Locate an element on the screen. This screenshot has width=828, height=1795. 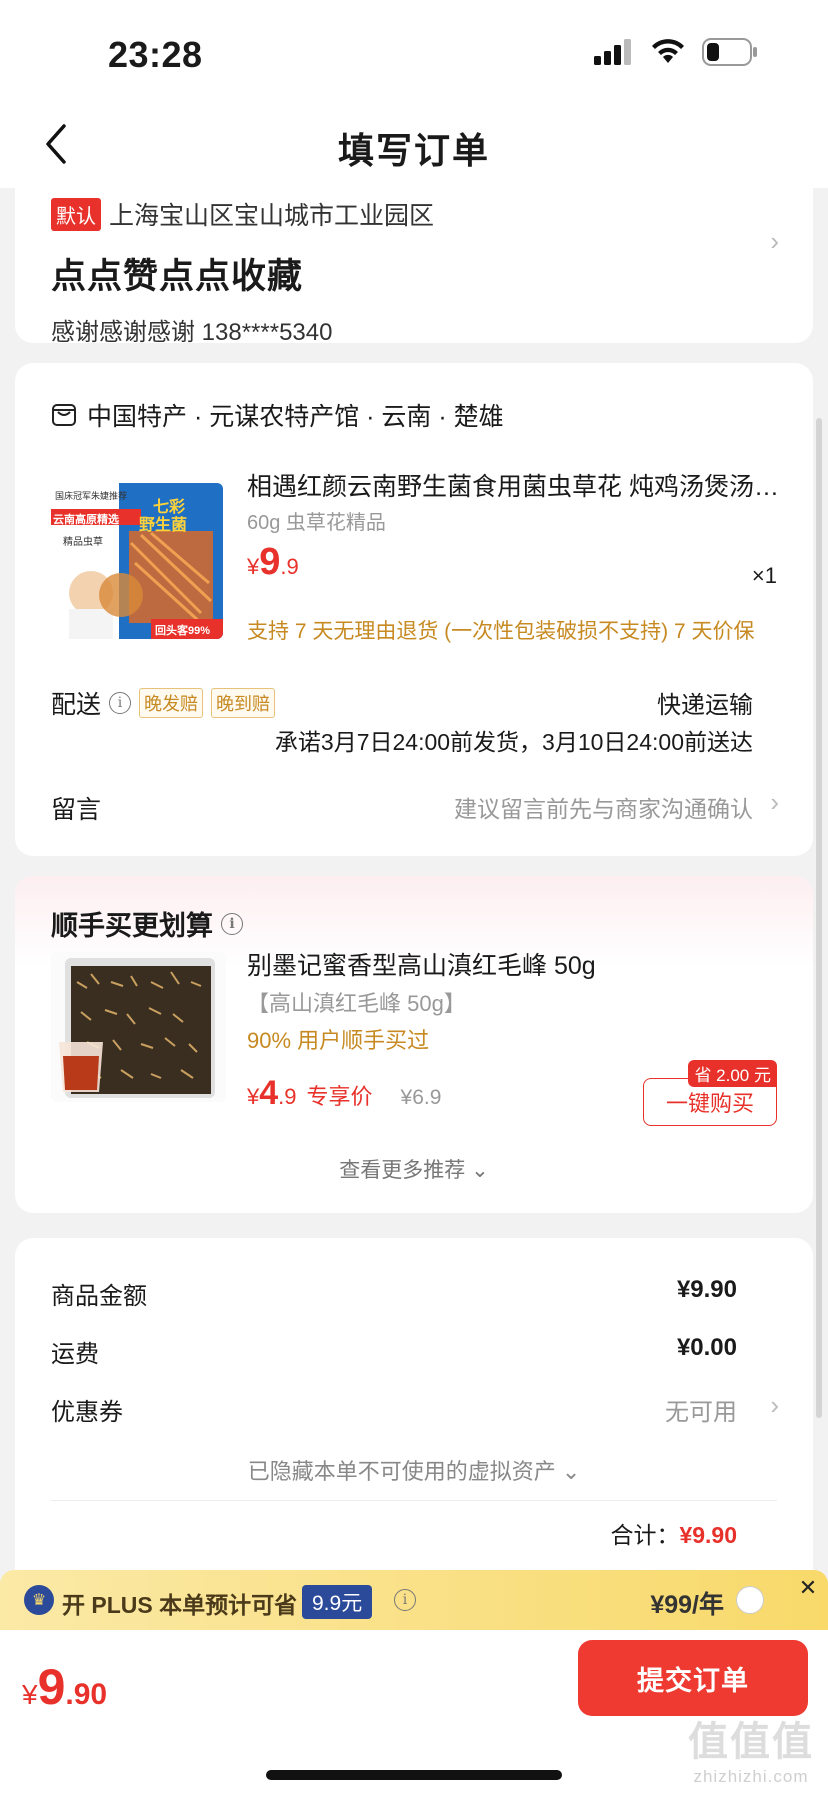
shipping-value: ¥0.00 is located at coordinates (706, 1347).